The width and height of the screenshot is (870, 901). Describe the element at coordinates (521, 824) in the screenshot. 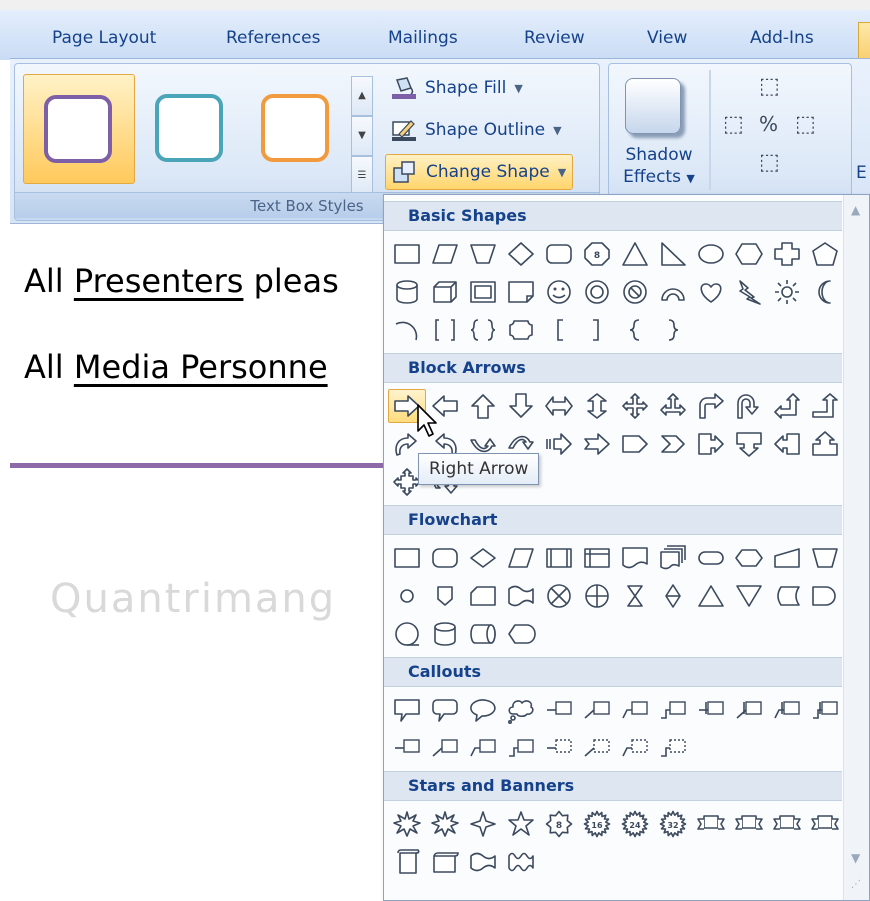

I see `shape-star-5-icon` at that location.